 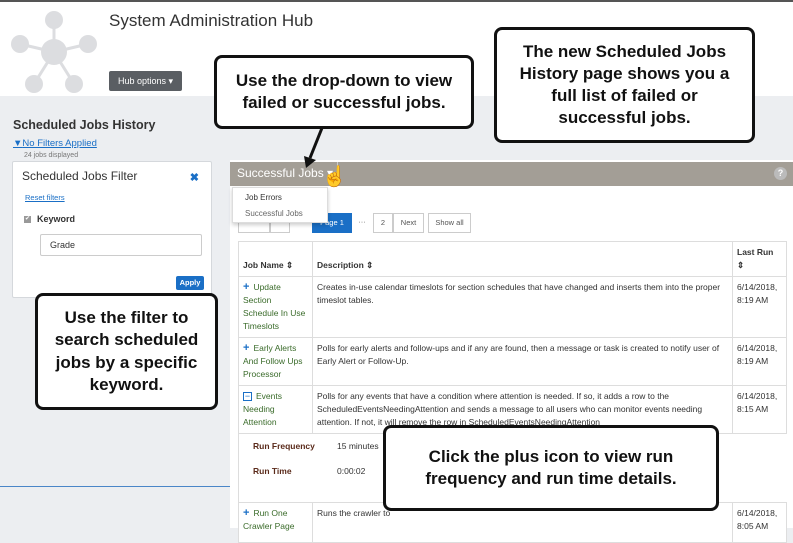 I want to click on job-name-cell: − Events Needing Attention, so click(x=275, y=409).